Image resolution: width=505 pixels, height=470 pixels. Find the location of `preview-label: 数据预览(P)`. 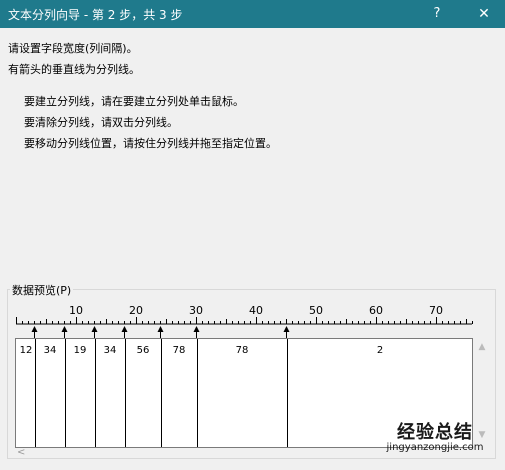

preview-label: 数据预览(P) is located at coordinates (42, 290).